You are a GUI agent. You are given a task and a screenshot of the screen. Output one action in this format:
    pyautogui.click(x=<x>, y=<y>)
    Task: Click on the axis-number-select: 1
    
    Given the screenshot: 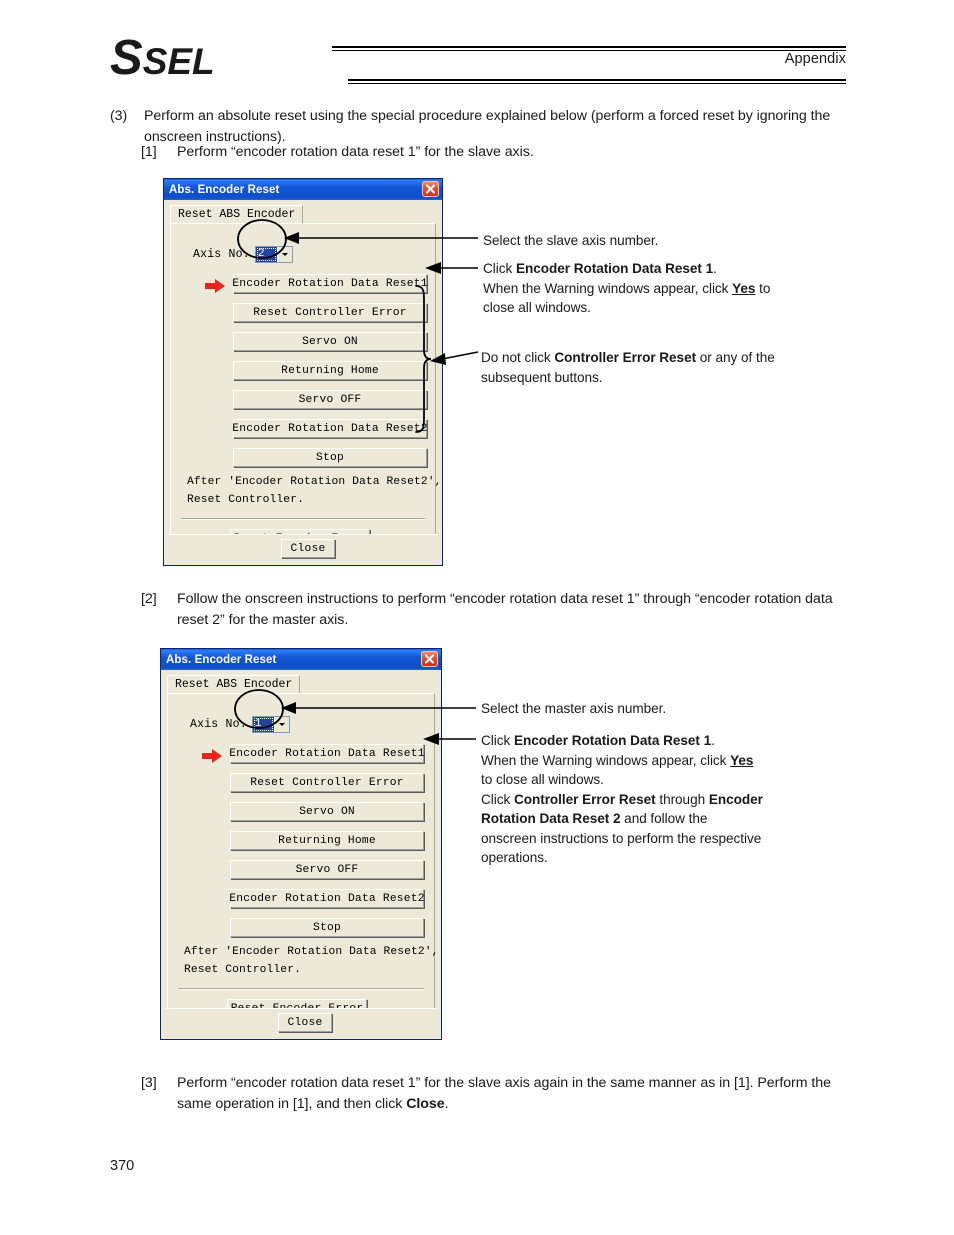 What is the action you would take?
    pyautogui.click(x=270, y=724)
    